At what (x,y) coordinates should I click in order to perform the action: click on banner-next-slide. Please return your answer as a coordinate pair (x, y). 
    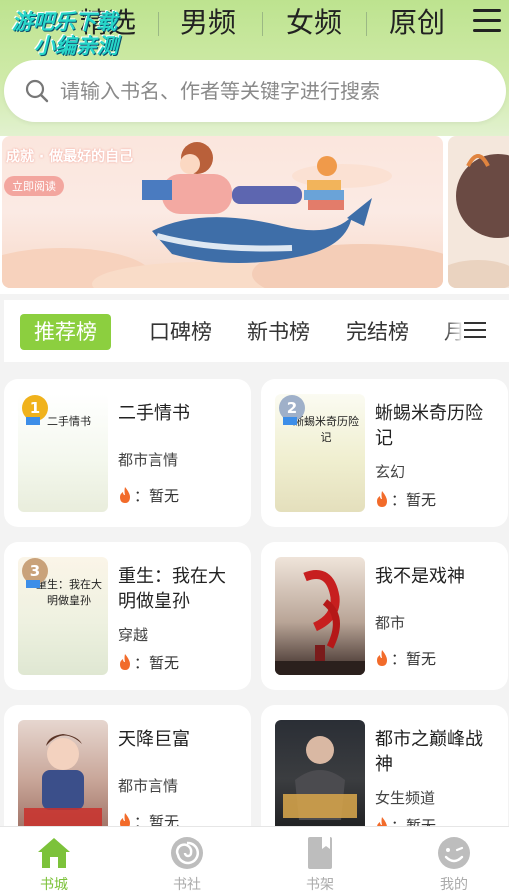
    Looking at the image, I should click on (478, 212).